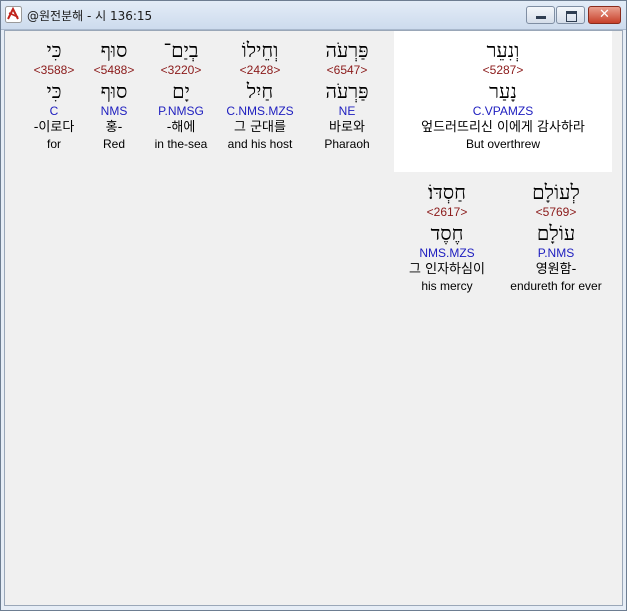 This screenshot has height=611, width=627. I want to click on hebrew-word: בְיַם־, so click(181, 50).